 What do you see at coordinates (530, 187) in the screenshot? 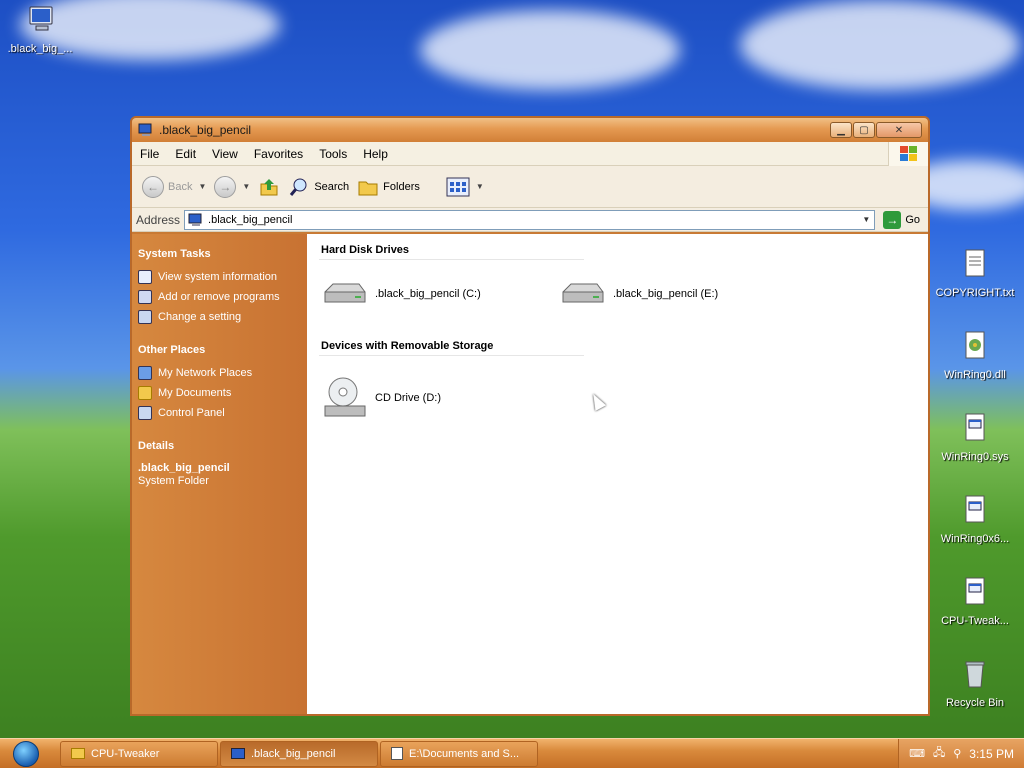
I see `toolbar: ← Back ▼ → ▼ Search Folders ▼` at bounding box center [530, 187].